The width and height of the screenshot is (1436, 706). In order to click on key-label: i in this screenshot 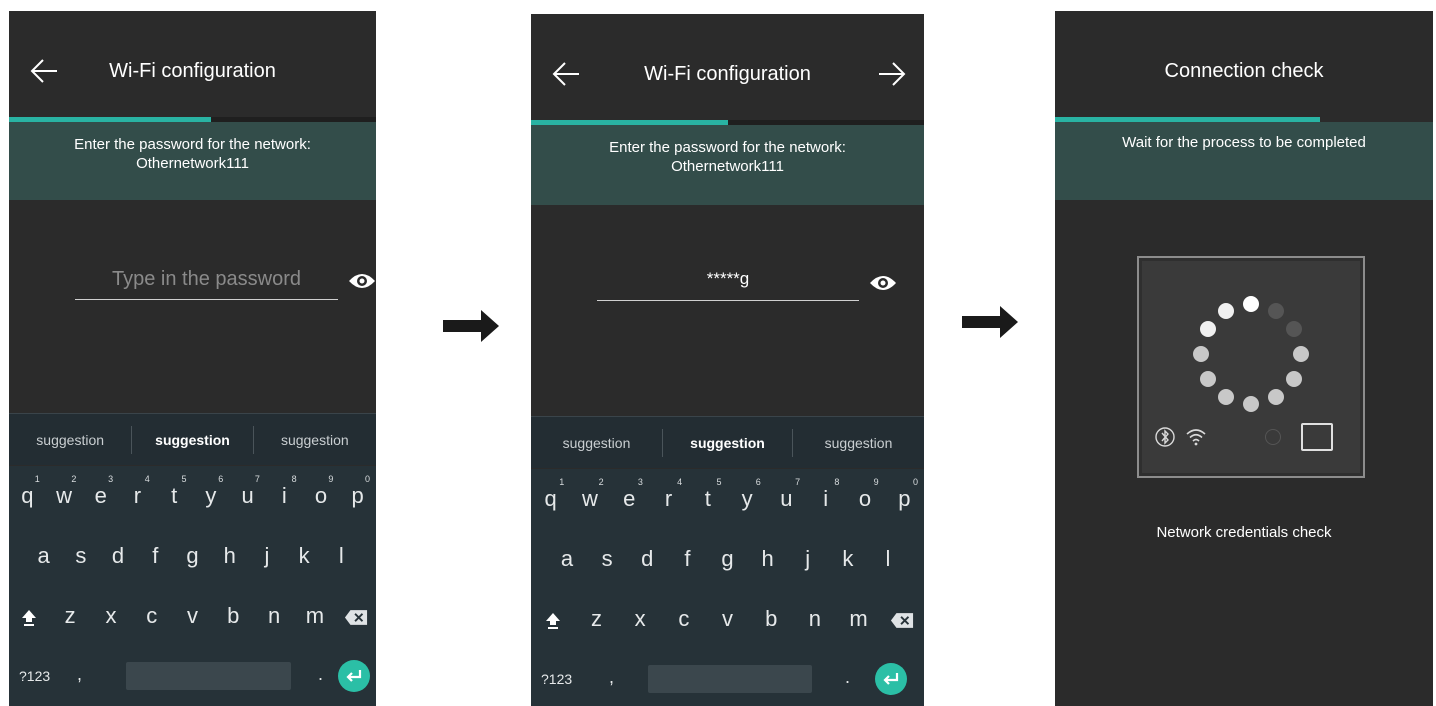, I will do `click(826, 498)`.